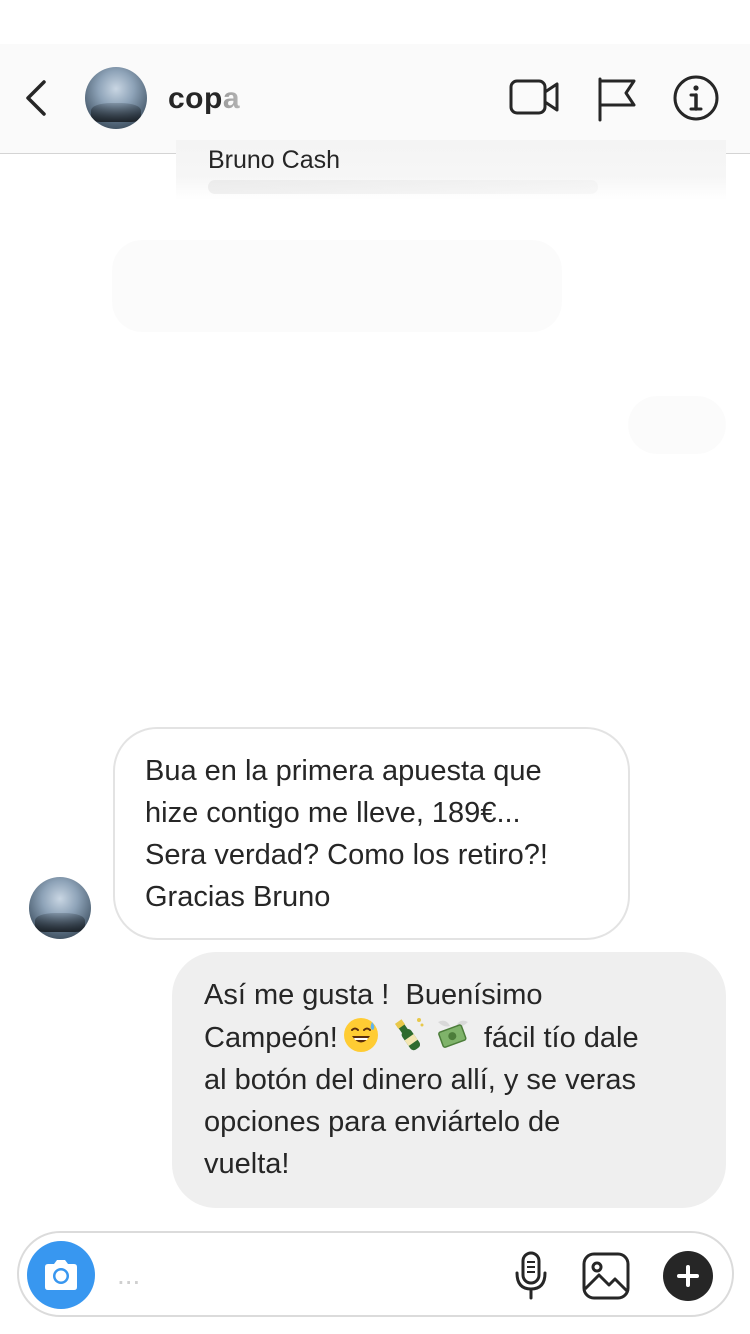  Describe the element at coordinates (307, 1275) in the screenshot. I see `message-input` at that location.